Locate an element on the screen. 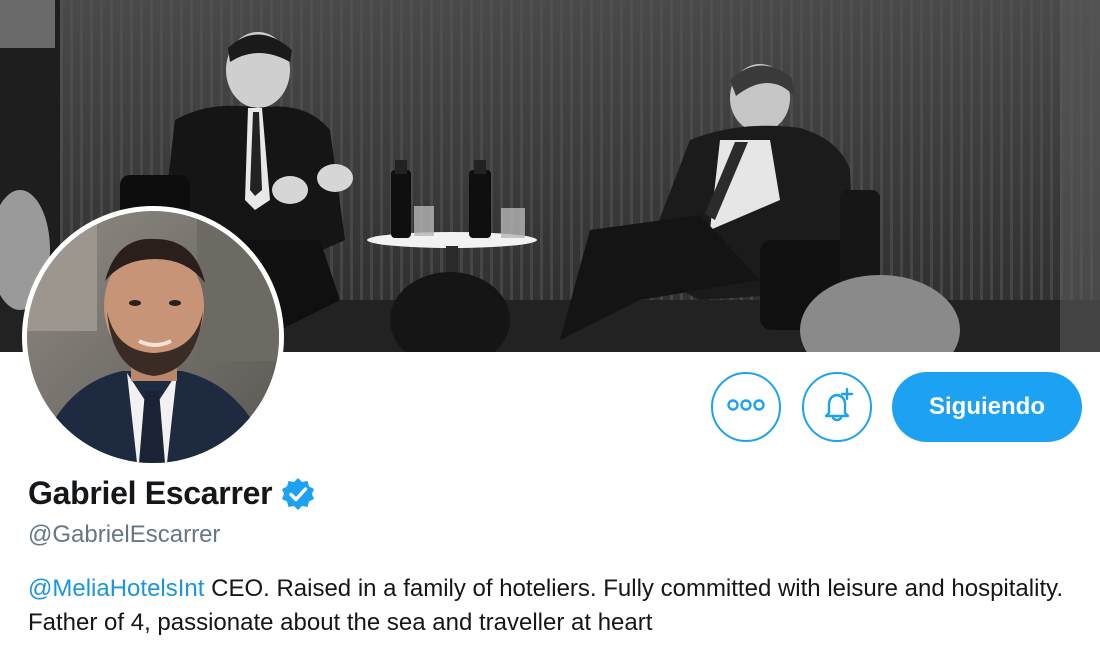 Image resolution: width=1100 pixels, height=657 pixels. avatar-photo is located at coordinates (153, 337).